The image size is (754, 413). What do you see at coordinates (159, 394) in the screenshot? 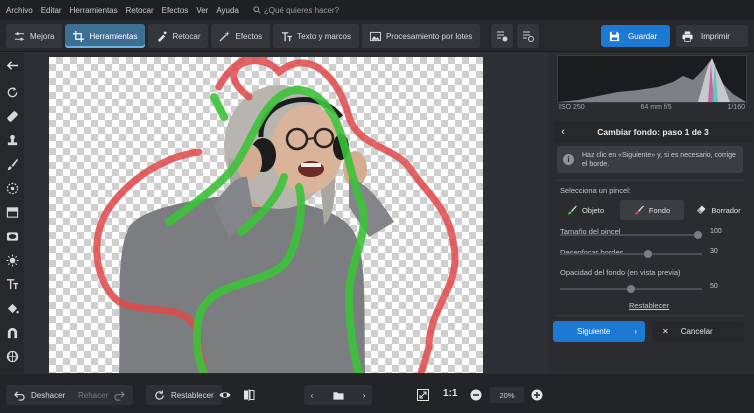
I see `reset-icon` at bounding box center [159, 394].